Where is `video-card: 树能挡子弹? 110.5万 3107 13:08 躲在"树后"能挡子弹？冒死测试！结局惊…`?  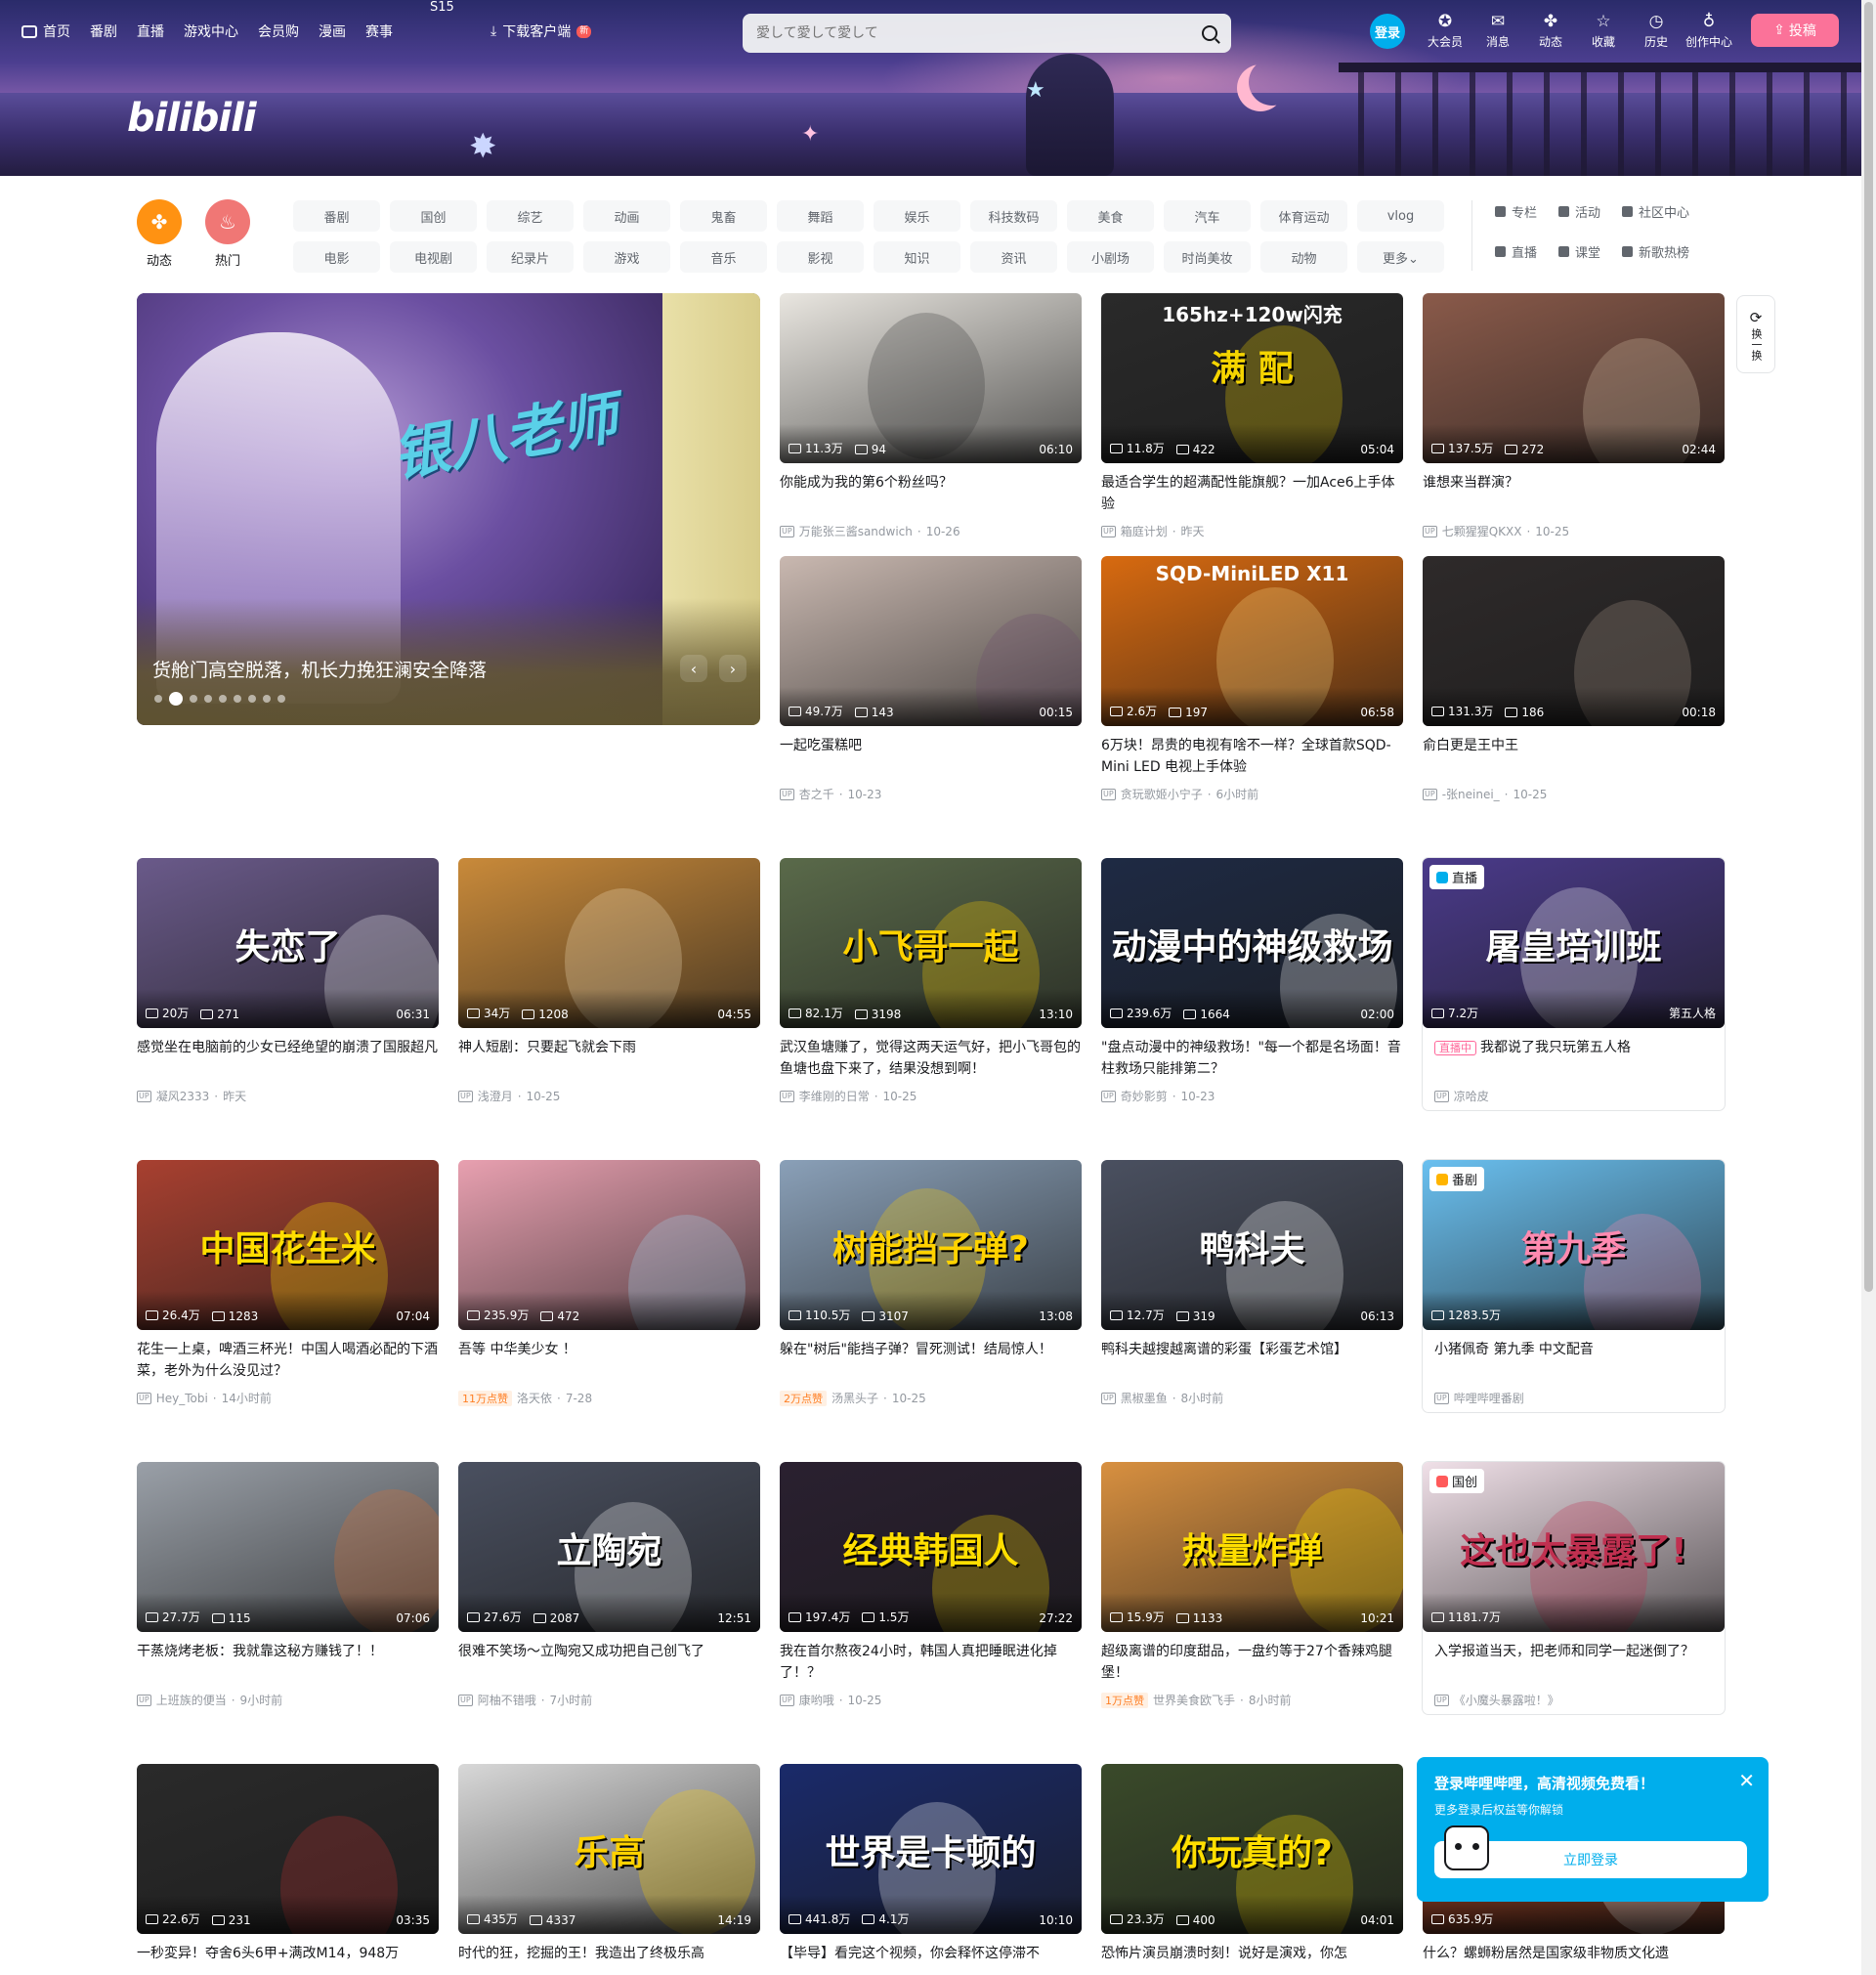 video-card: 树能挡子弹? 110.5万 3107 13:08 躲在"树后"能挡子弹？冒死测试！结局惊… is located at coordinates (931, 1283).